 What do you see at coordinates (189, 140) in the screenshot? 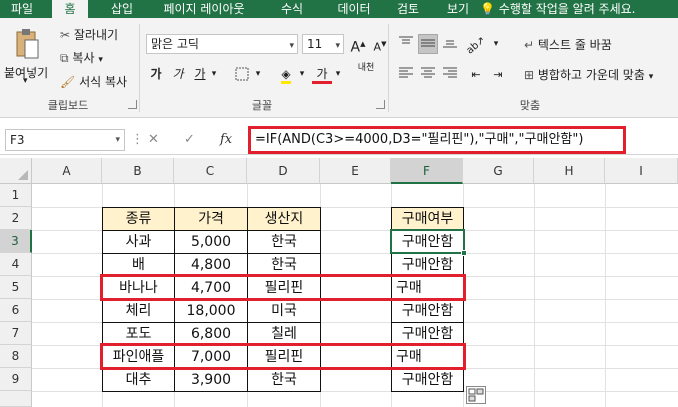
I see `enter-icon: ✓` at bounding box center [189, 140].